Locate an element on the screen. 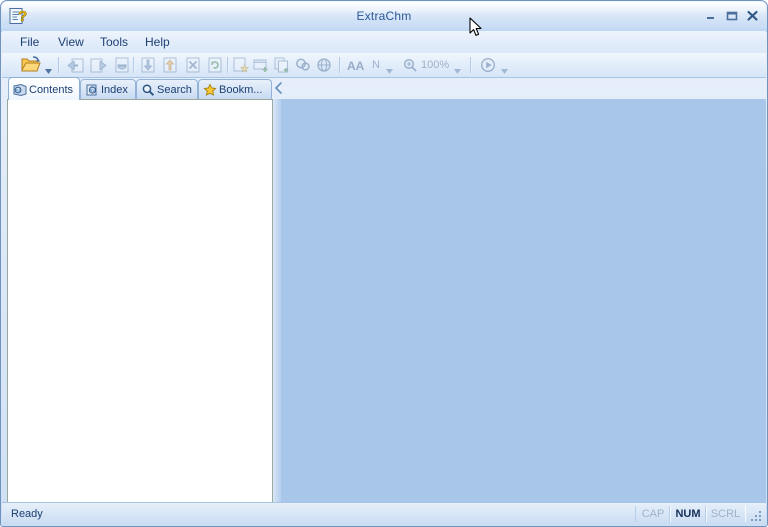  menu-item-file: File is located at coordinates (29, 42).